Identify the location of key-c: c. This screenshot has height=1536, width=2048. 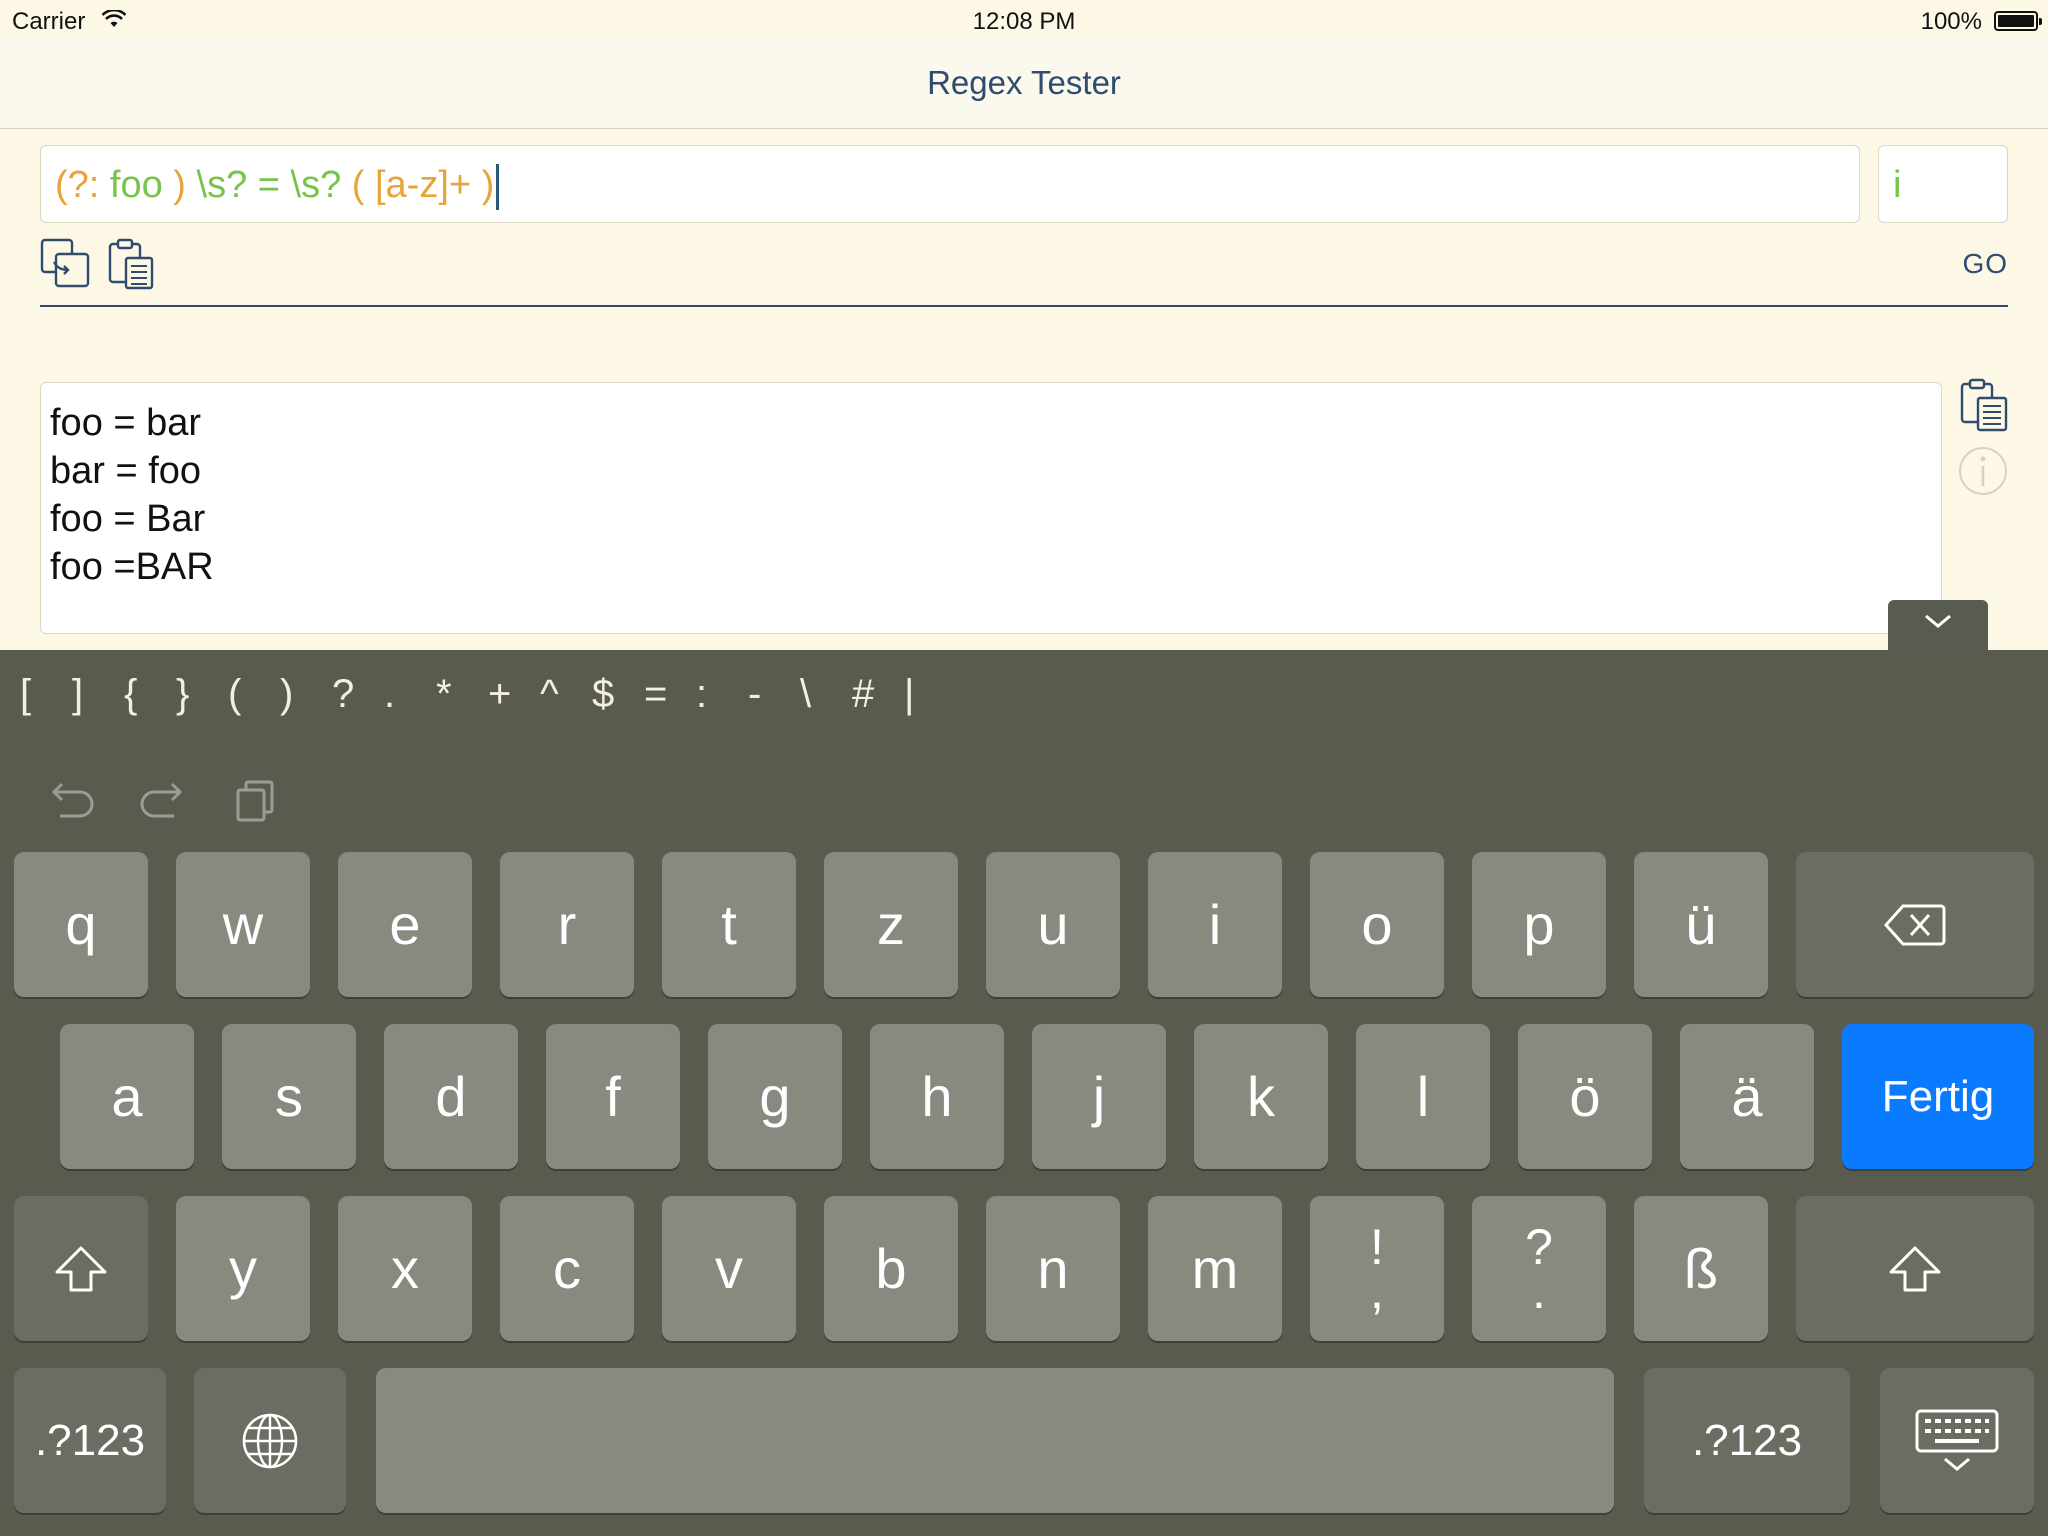
(567, 1268).